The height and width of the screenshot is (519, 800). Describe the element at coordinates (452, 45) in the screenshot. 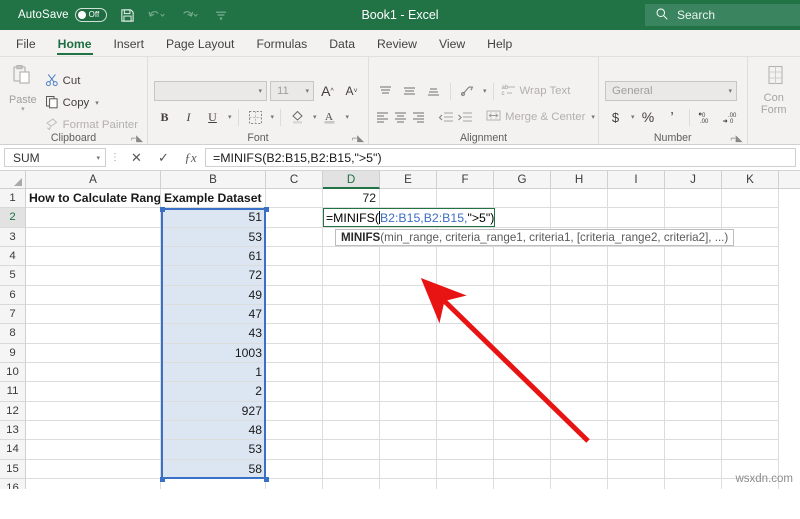

I see `tab-view: View` at that location.